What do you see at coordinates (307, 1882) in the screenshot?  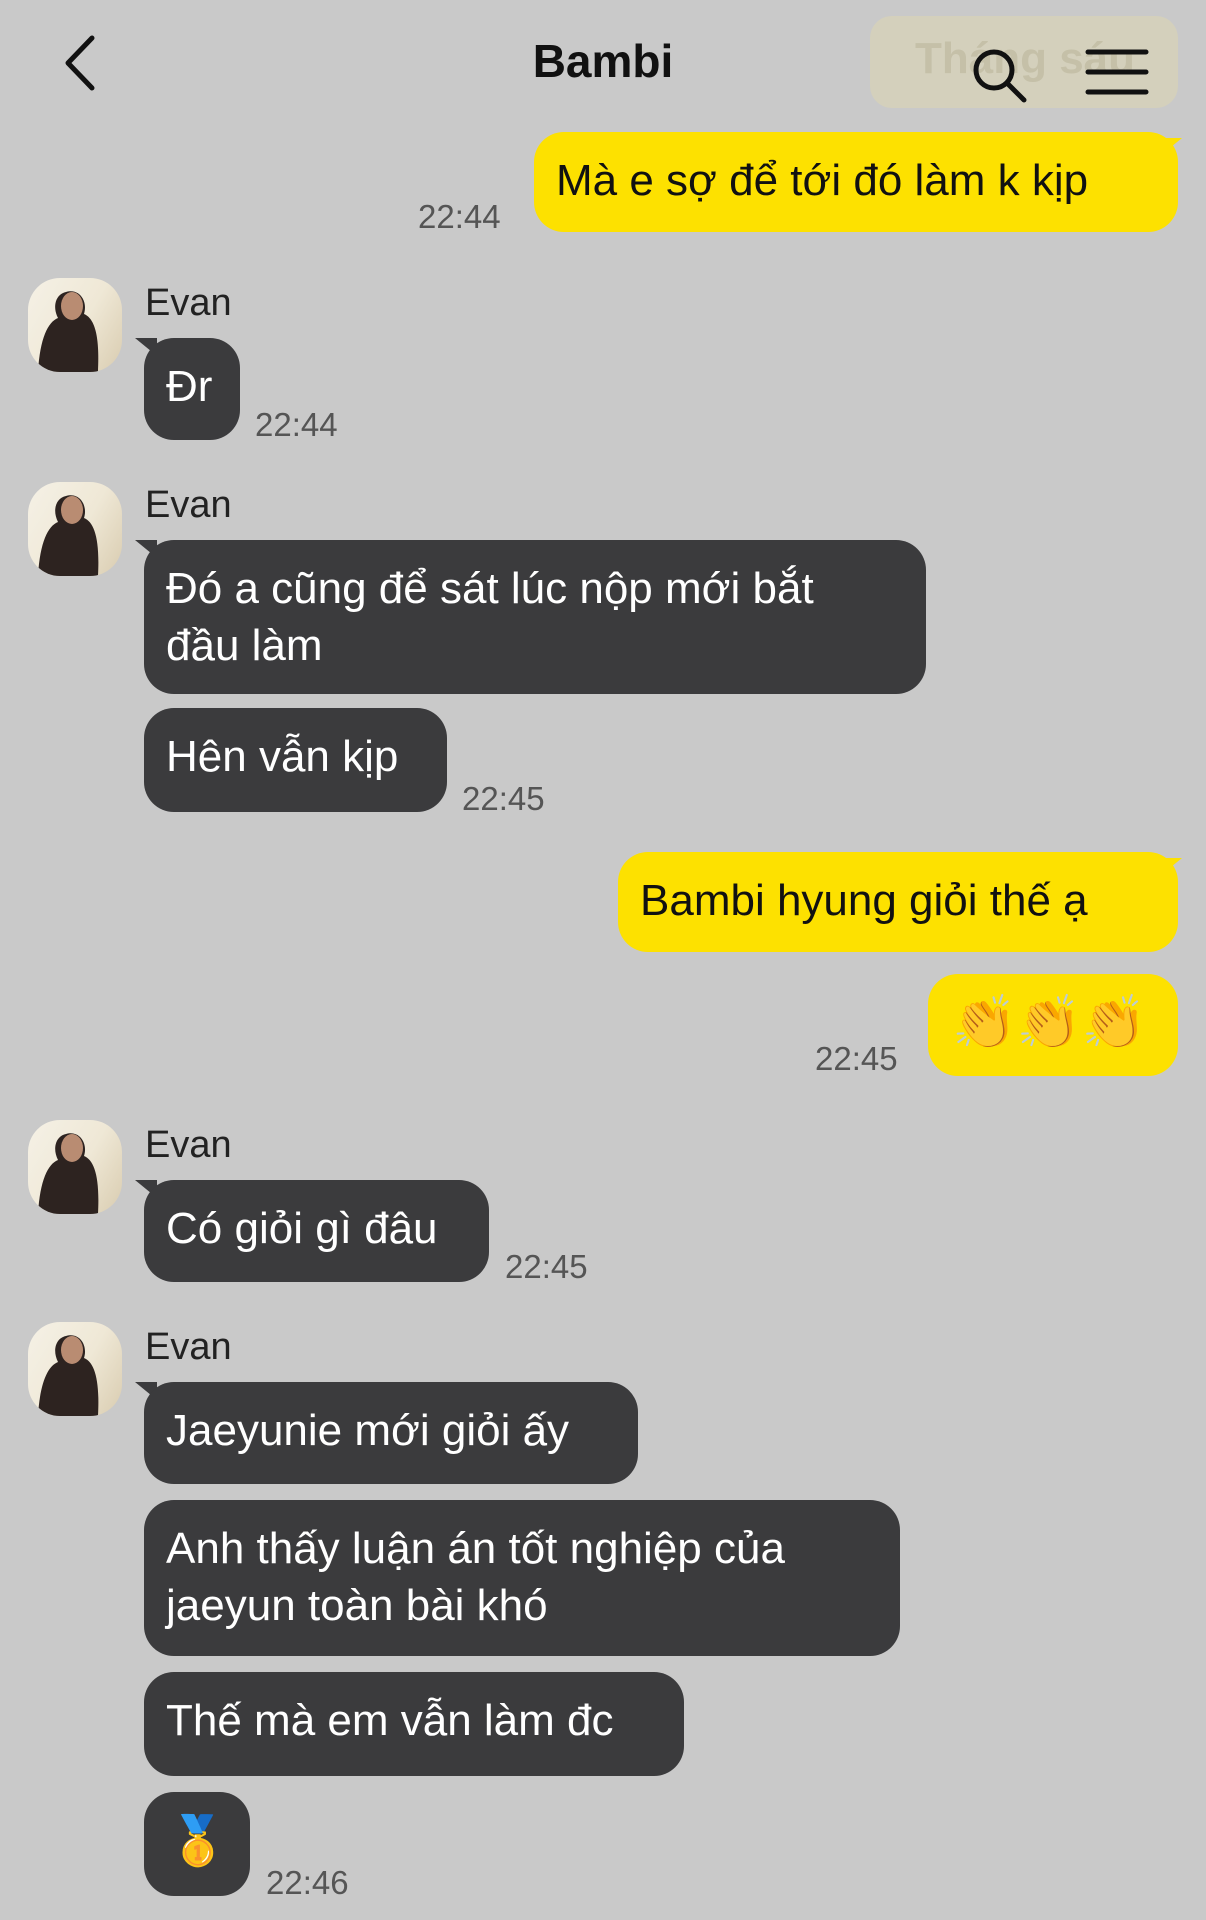 I see `message-time: 22:46` at bounding box center [307, 1882].